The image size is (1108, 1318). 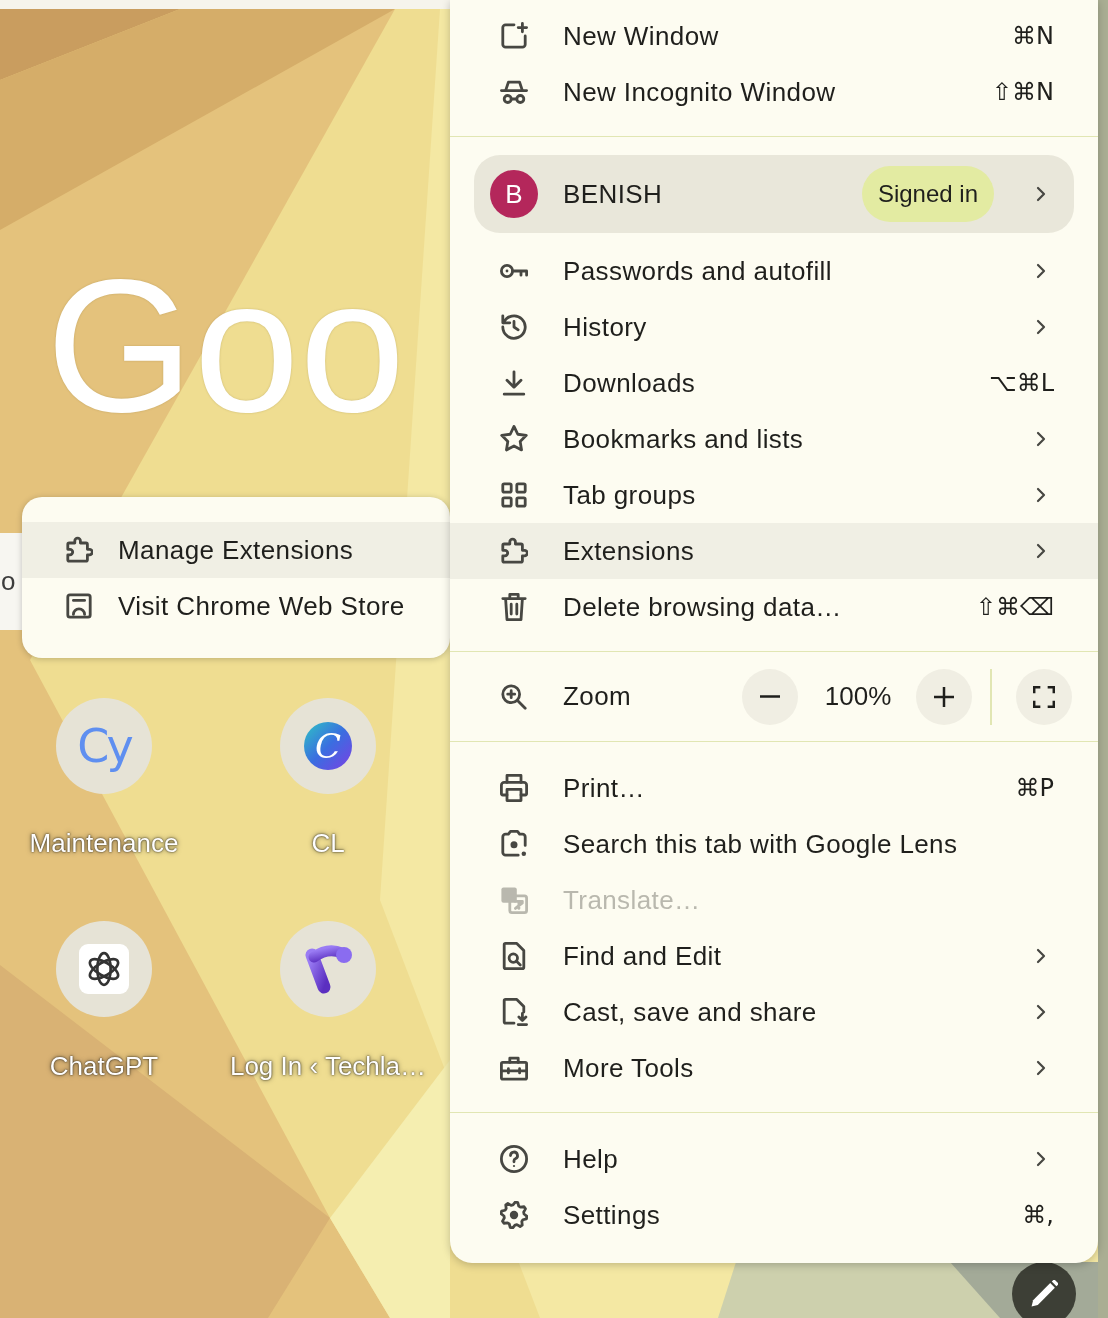 I want to click on menu-item: Search this tab with Google Lens, so click(x=774, y=844).